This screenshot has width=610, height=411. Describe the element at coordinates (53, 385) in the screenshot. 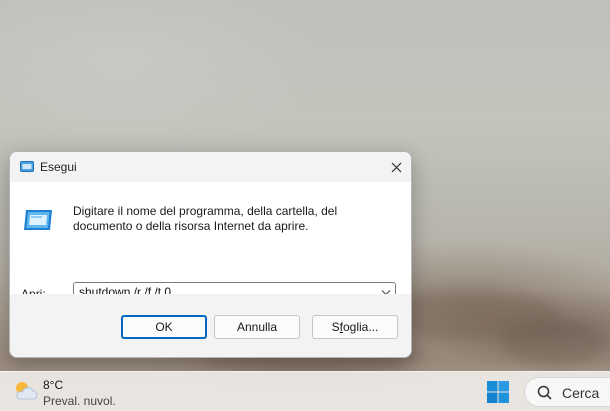

I see `weather-temperature: 8°C` at that location.